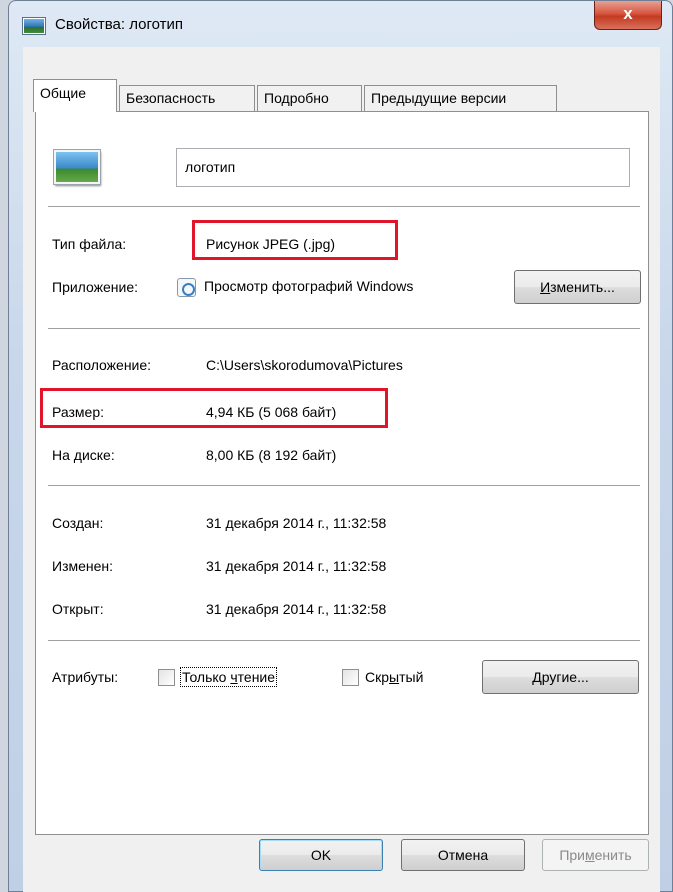 This screenshot has height=892, width=673. Describe the element at coordinates (119, 24) in the screenshot. I see `window-title: Свойства: логотип` at that location.